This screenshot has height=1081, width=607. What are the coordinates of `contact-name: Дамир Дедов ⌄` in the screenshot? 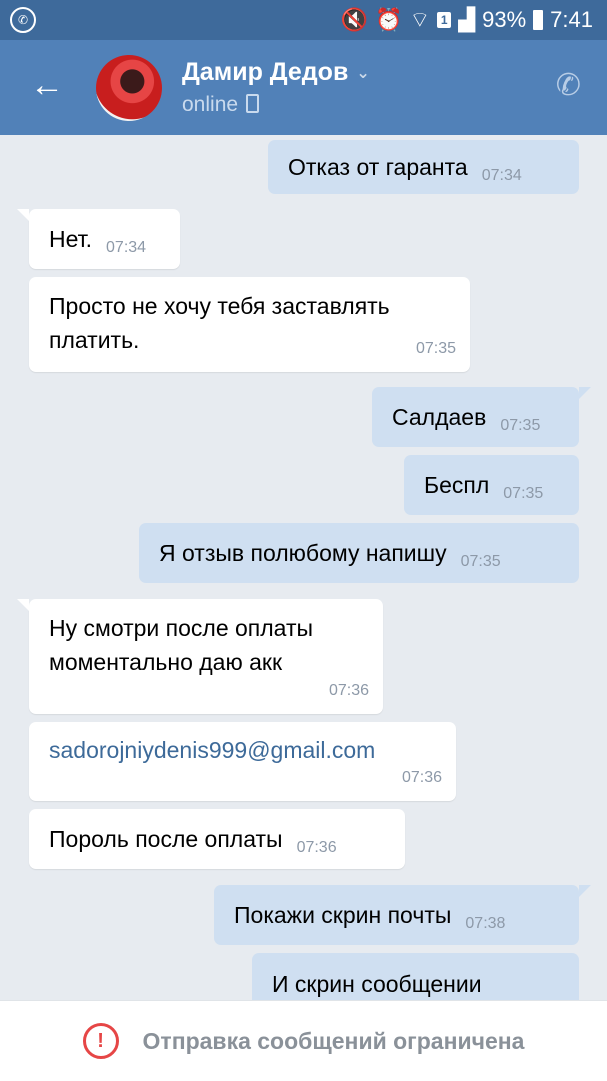 It's located at (276, 72).